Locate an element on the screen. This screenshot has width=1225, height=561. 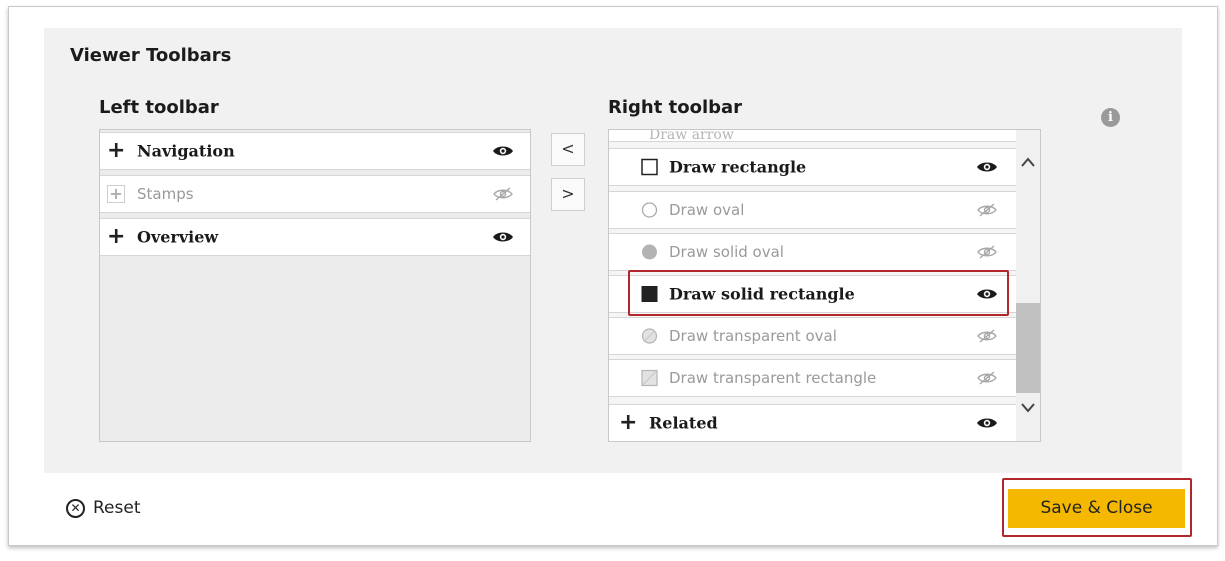
close-circle-icon: ✕ is located at coordinates (75, 508).